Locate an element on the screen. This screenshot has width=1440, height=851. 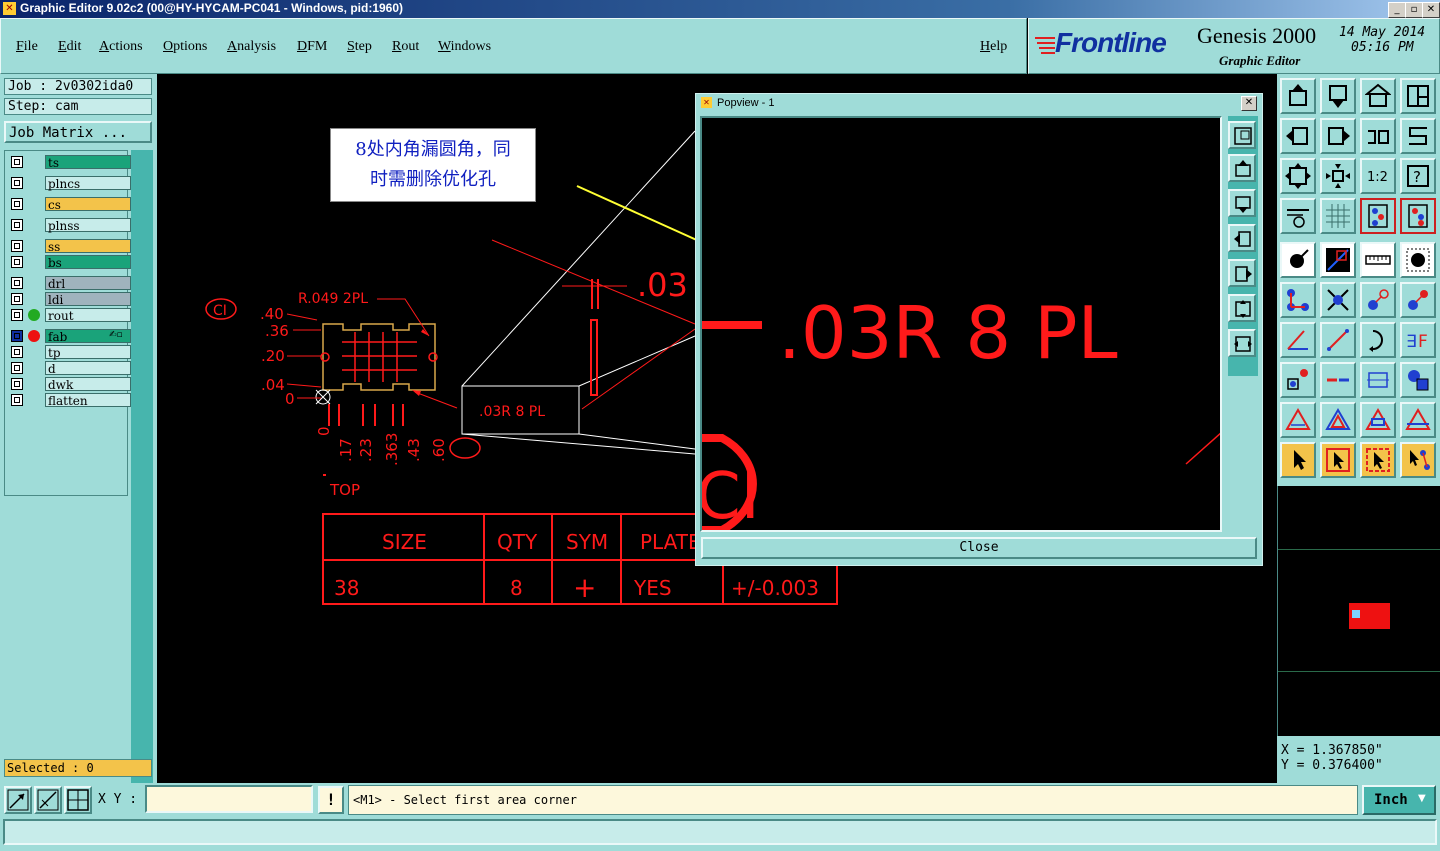
connect-pads-button is located at coordinates (1298, 300).